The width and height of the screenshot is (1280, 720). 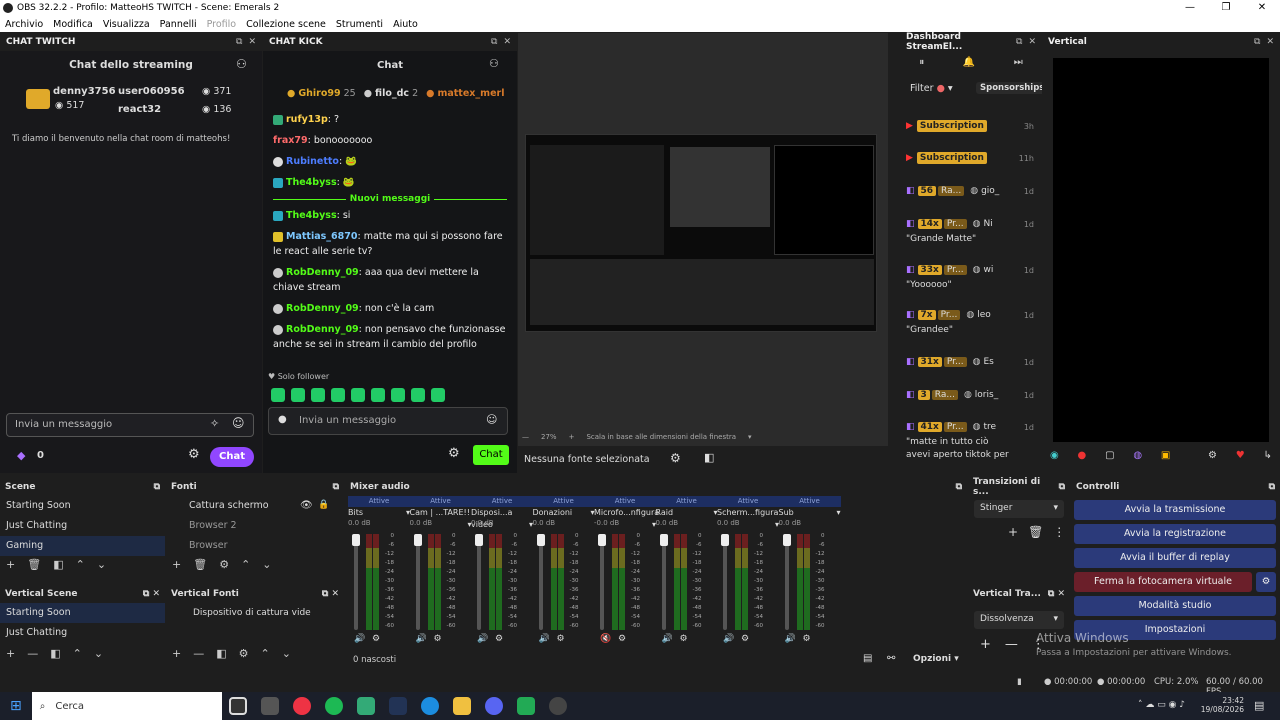 I want to click on eye-icon: 👁, so click(x=306, y=505).